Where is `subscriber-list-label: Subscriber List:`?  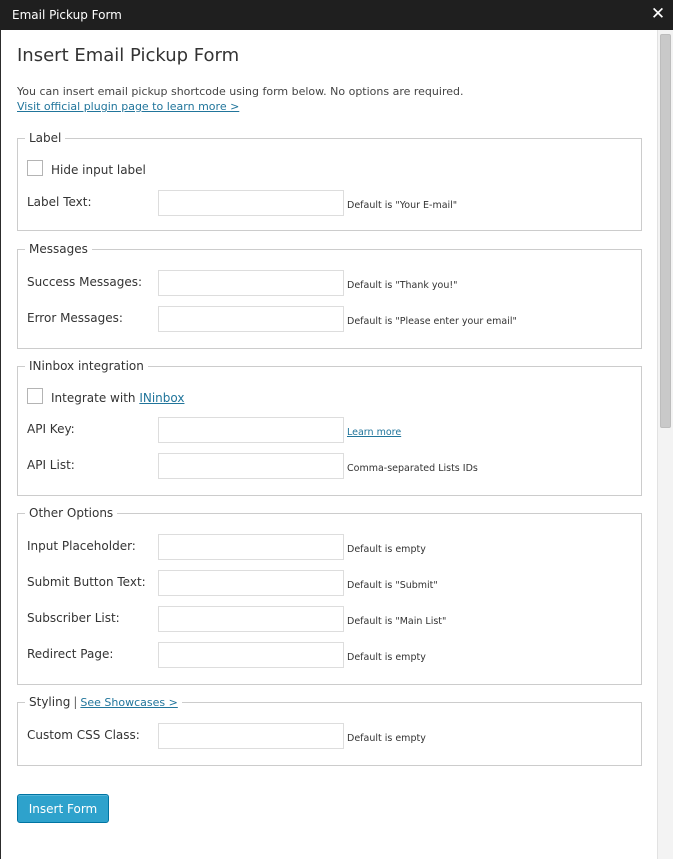
subscriber-list-label: Subscriber List: is located at coordinates (73, 618).